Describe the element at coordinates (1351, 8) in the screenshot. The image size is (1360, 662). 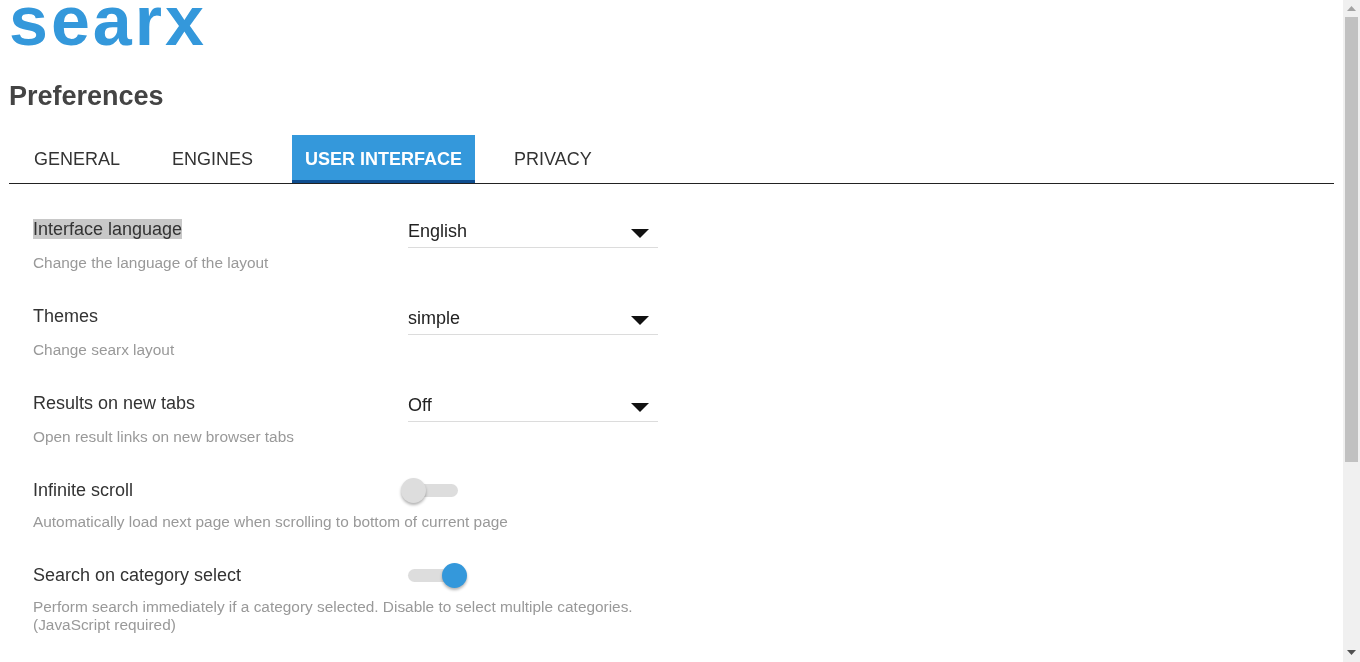
I see `scroll-up-arrow-icon` at that location.